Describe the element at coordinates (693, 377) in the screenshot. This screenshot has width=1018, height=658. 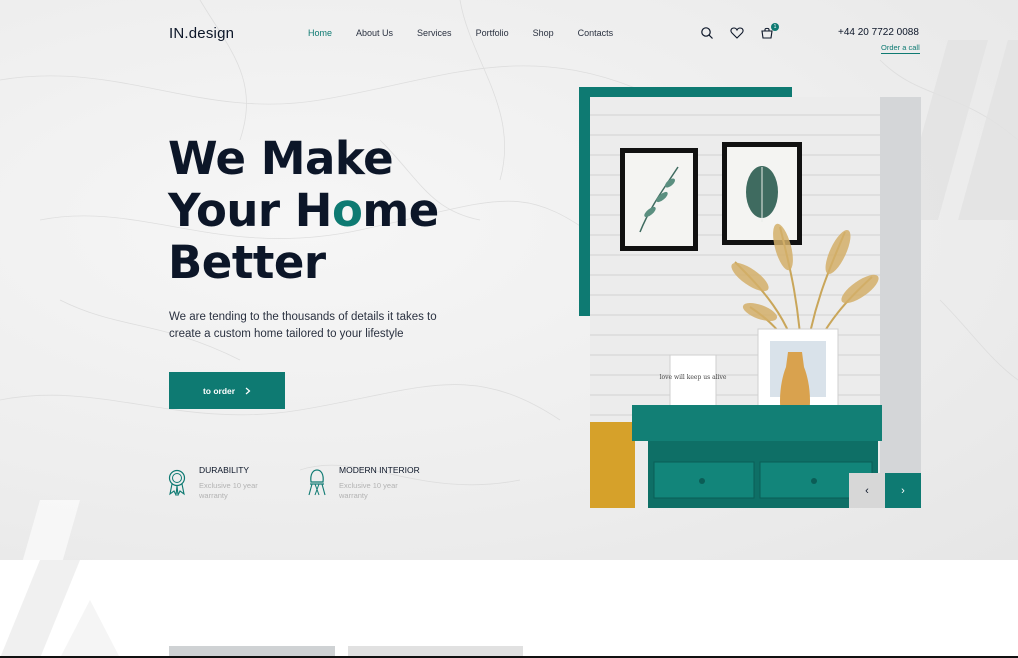
I see `photo-card-text: love will keep us alive` at that location.